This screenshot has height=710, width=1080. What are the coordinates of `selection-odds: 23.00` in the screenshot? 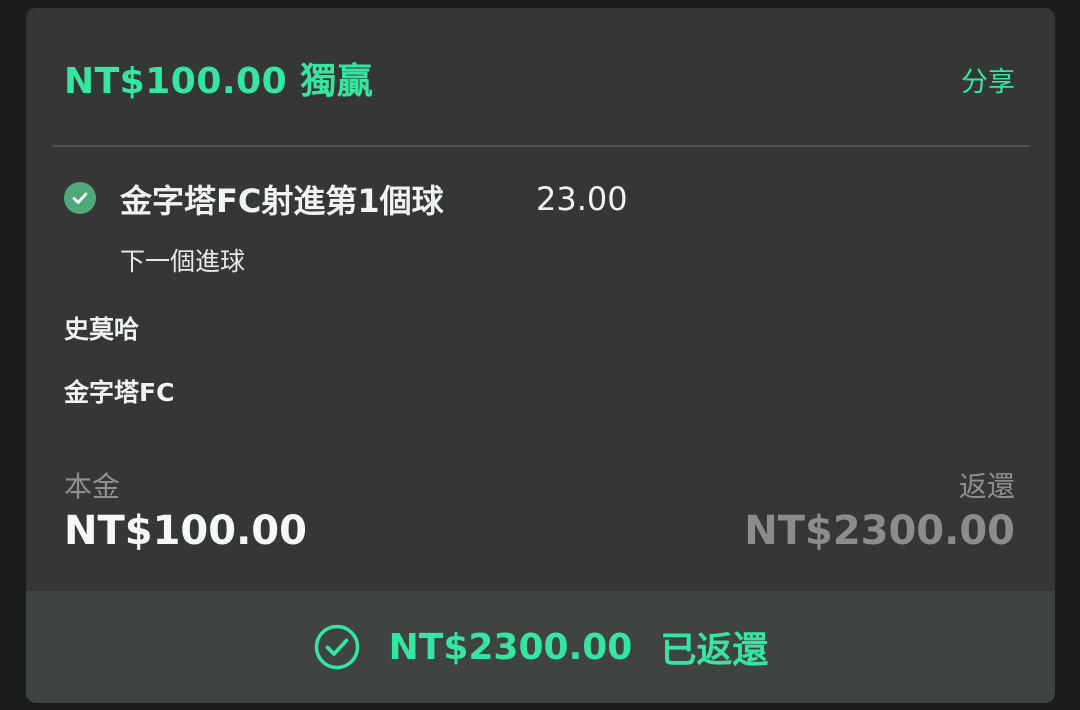 It's located at (582, 199).